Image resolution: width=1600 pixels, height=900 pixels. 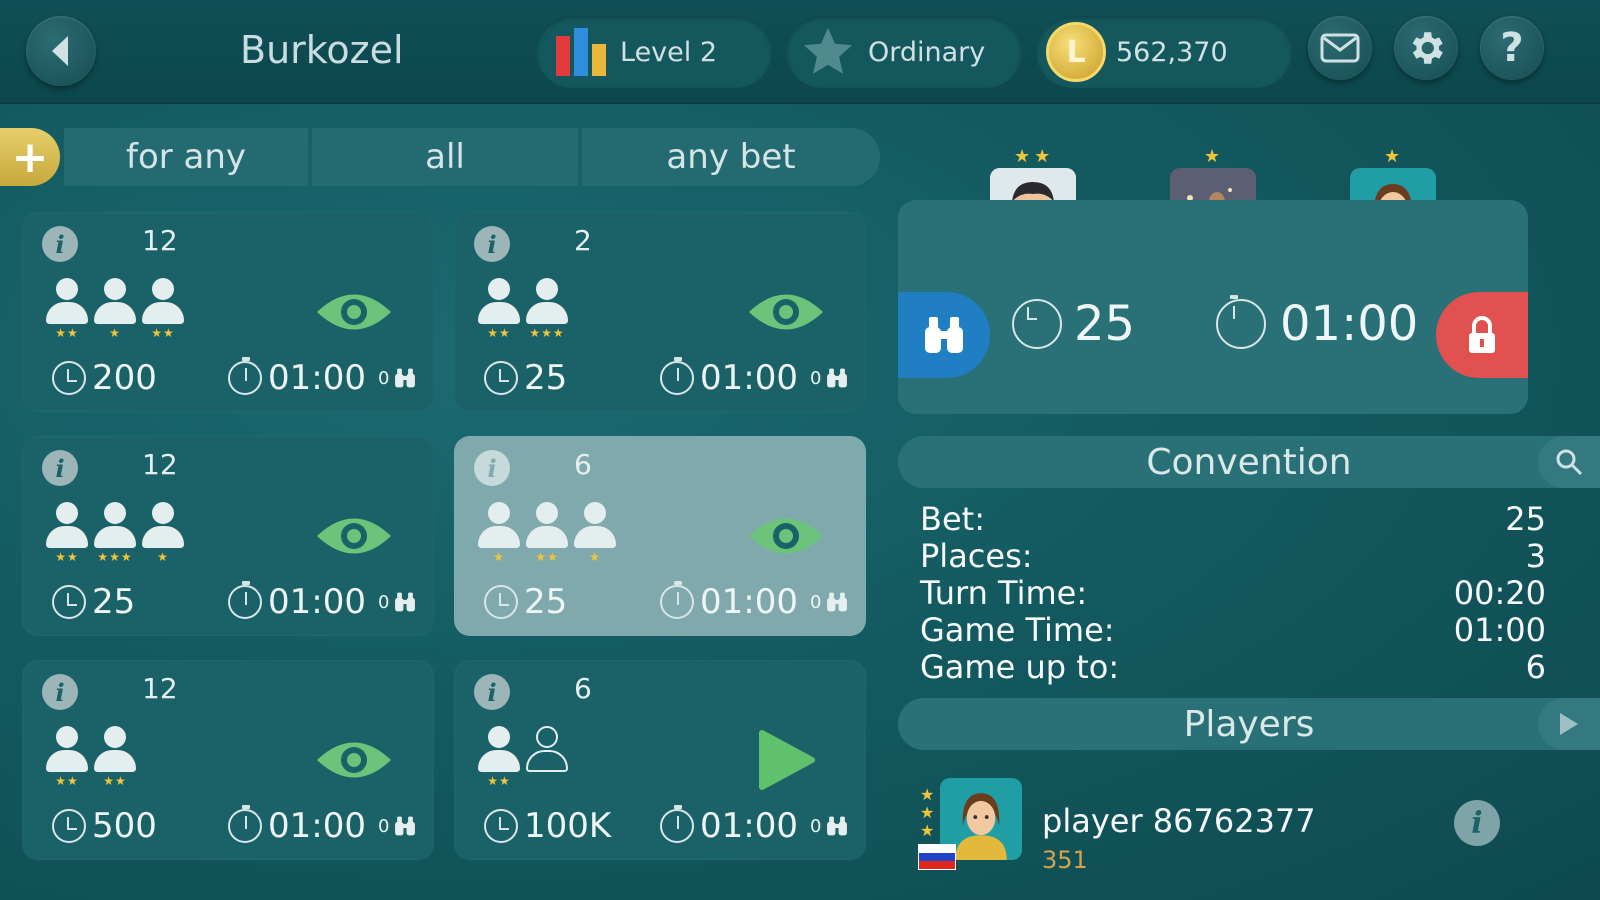 I want to click on players-play-button, so click(x=1569, y=724).